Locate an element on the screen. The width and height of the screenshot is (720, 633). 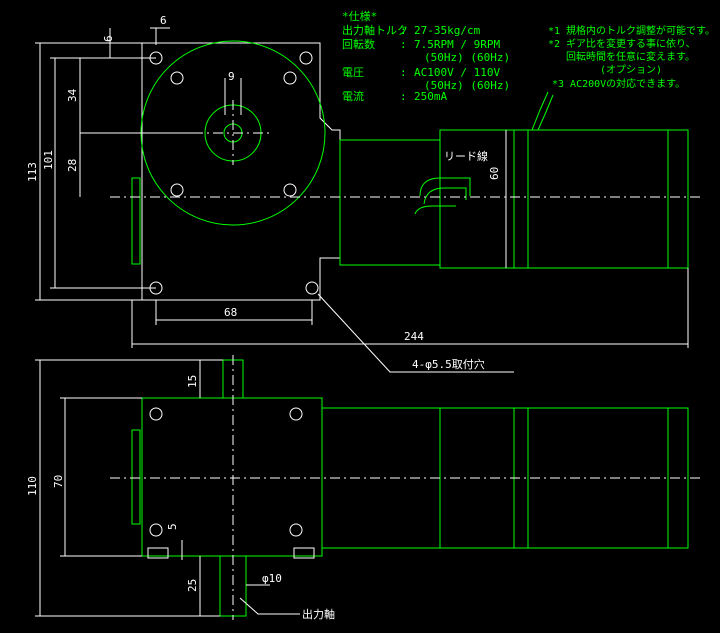
spec-label-voltage: 電圧 is located at coordinates (353, 72).